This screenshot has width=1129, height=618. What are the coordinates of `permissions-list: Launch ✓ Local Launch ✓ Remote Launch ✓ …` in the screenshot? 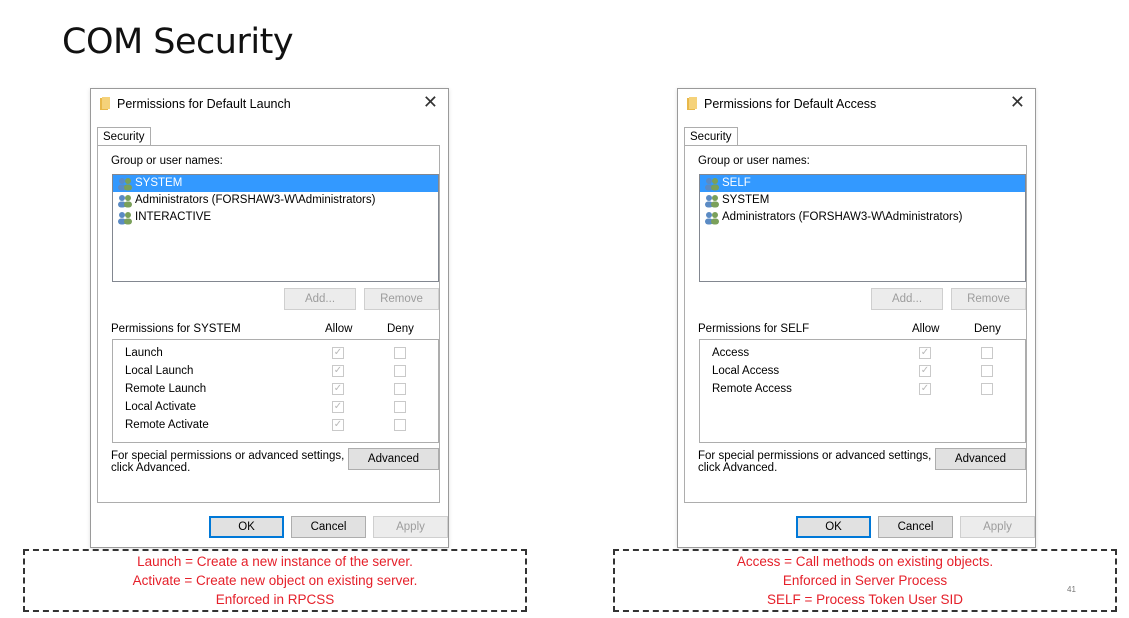 It's located at (275, 391).